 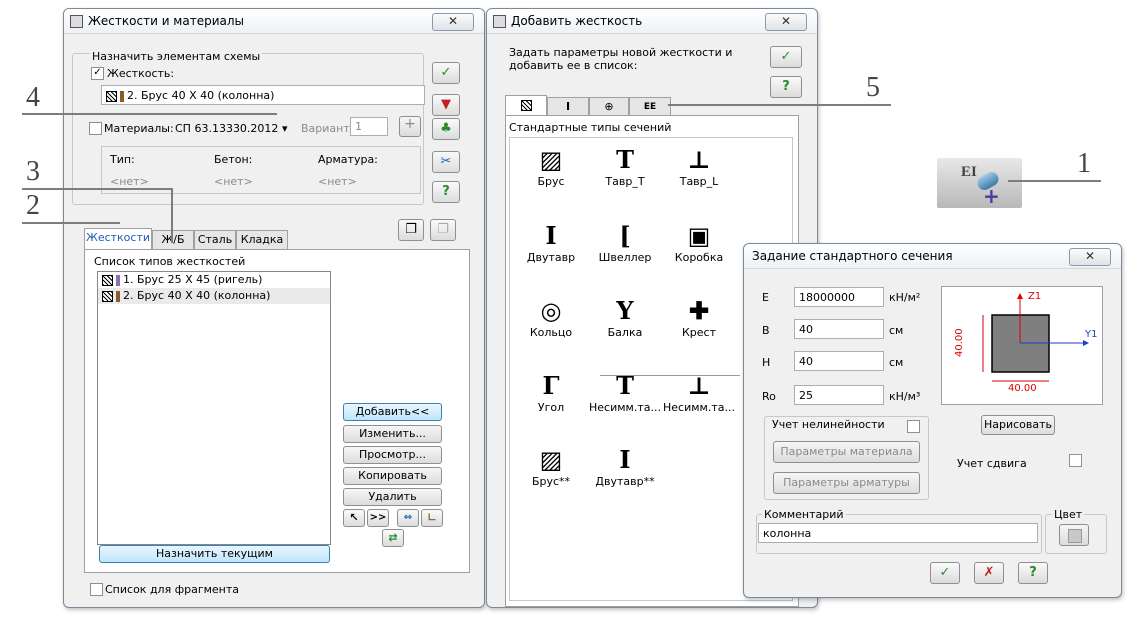 I want to click on table-cell-type: <нет>, so click(x=129, y=181).